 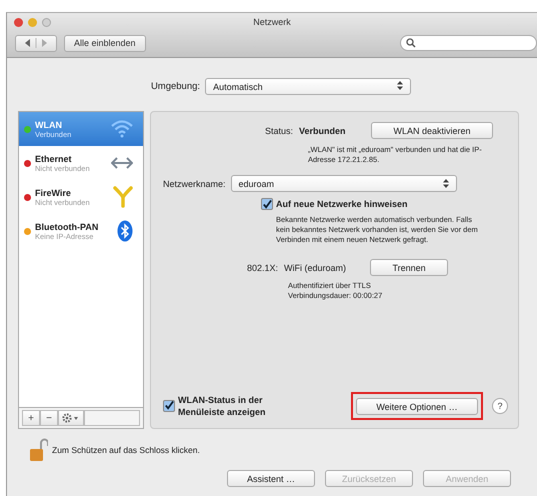 I want to click on network-name-label: Netzwerkname:, so click(x=194, y=183).